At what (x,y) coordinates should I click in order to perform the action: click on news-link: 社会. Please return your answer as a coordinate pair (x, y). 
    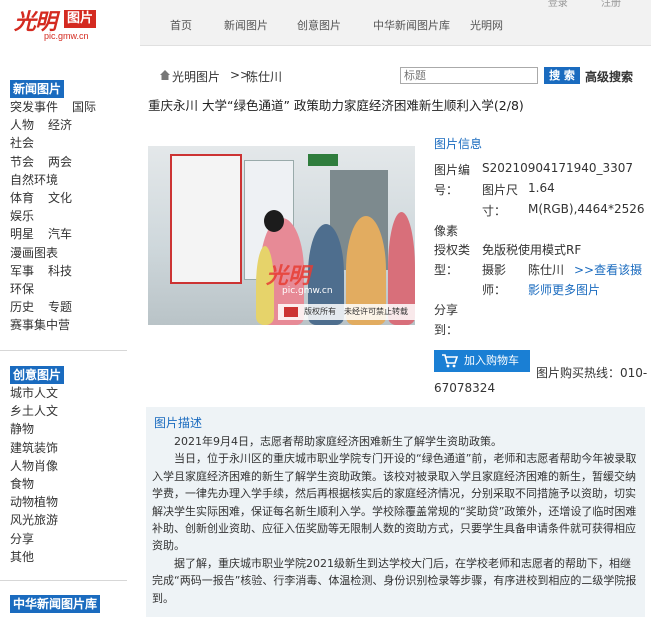
    Looking at the image, I should click on (22, 143).